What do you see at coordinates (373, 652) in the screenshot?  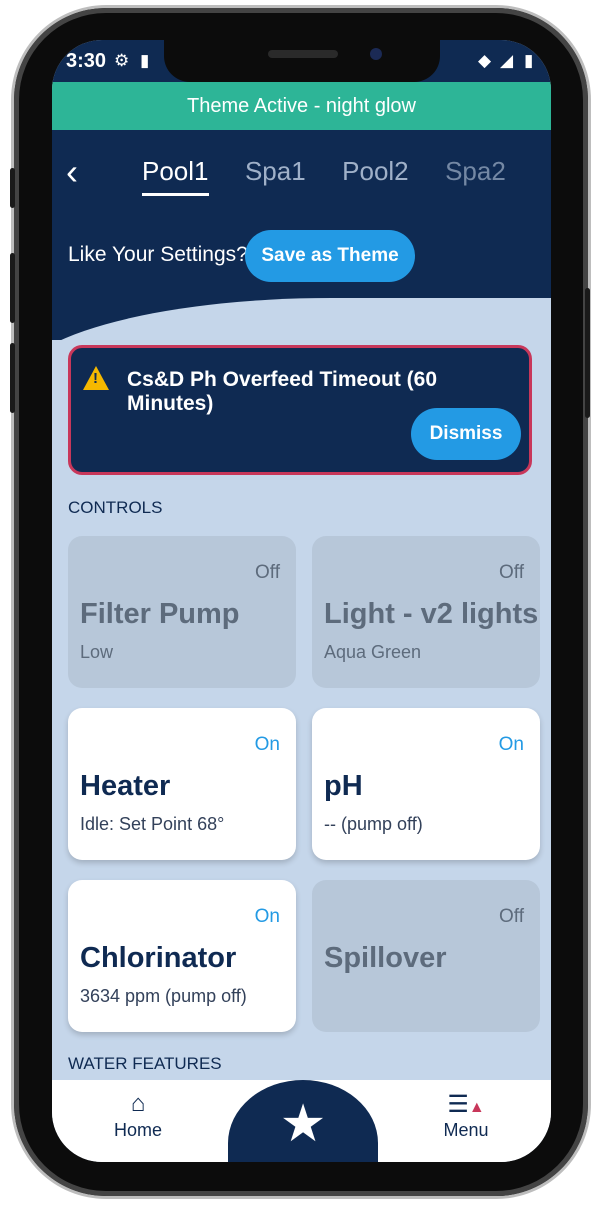 I see `card-detail: Aqua Green` at bounding box center [373, 652].